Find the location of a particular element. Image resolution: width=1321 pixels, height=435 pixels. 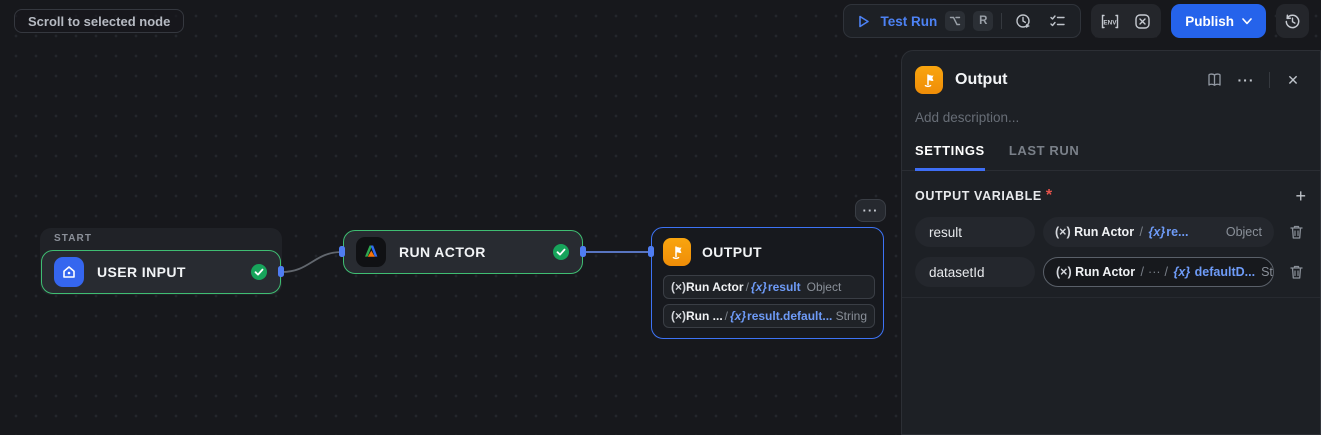

variable-row: (×) Run Actor / {x}re... Object is located at coordinates (1111, 232).